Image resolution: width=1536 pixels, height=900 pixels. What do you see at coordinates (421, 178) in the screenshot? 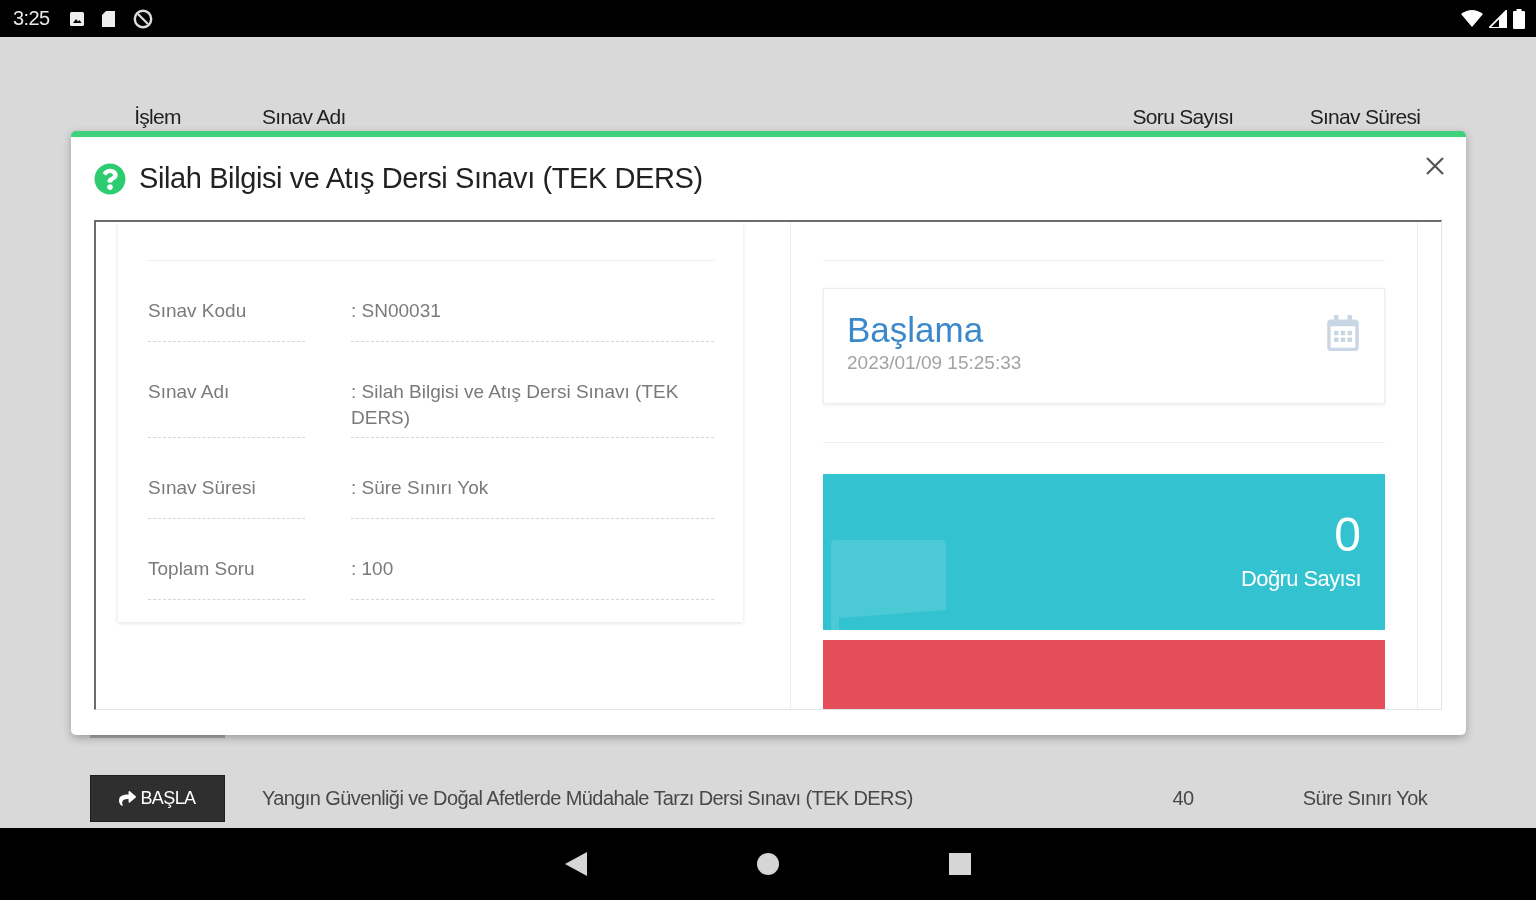
I see `dialog-title: Silah Bilgisi ve Atış Dersi Sınavı (TEK DERS)` at bounding box center [421, 178].